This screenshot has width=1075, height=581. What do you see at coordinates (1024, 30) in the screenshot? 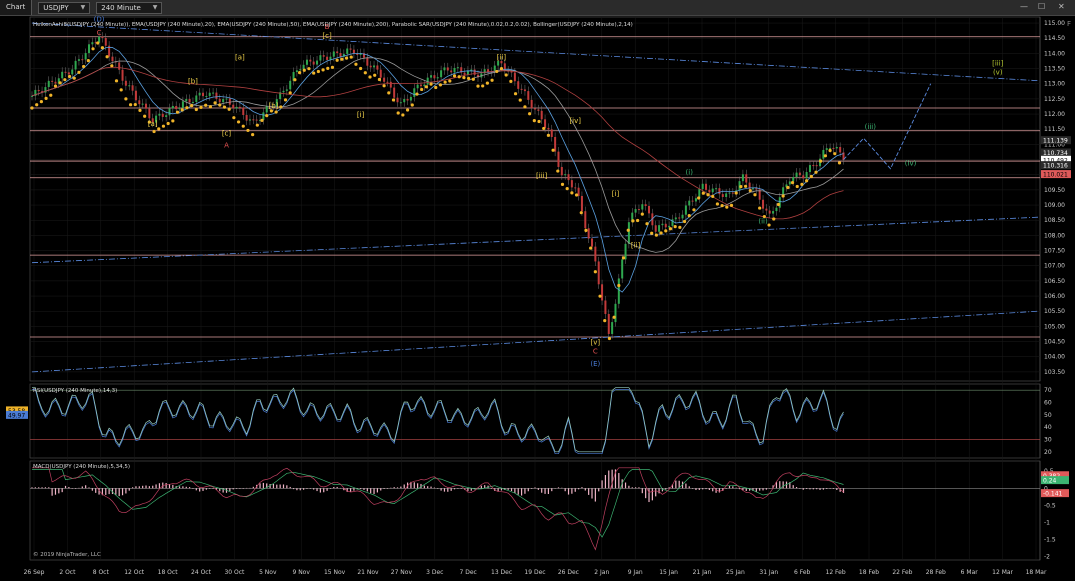
I see `back-arrow-icon: ←` at bounding box center [1024, 30].